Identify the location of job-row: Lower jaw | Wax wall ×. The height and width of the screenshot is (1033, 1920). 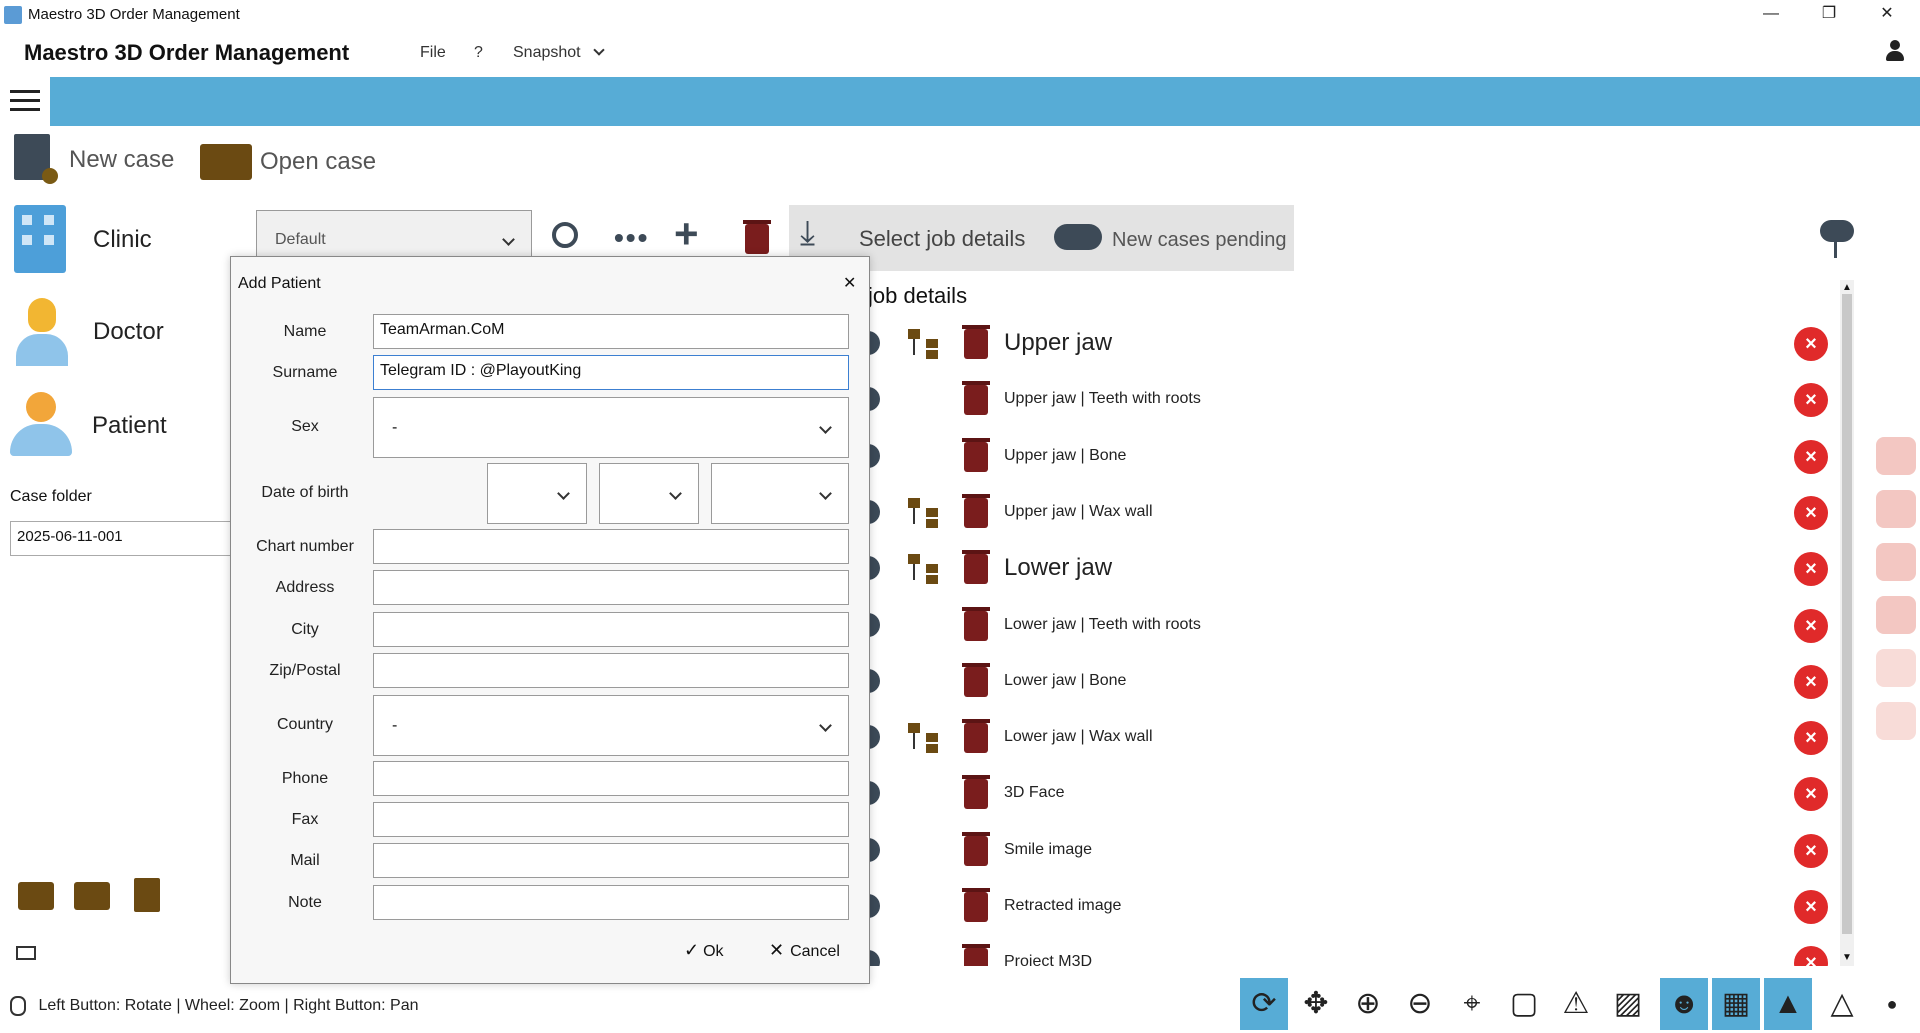
(1350, 738).